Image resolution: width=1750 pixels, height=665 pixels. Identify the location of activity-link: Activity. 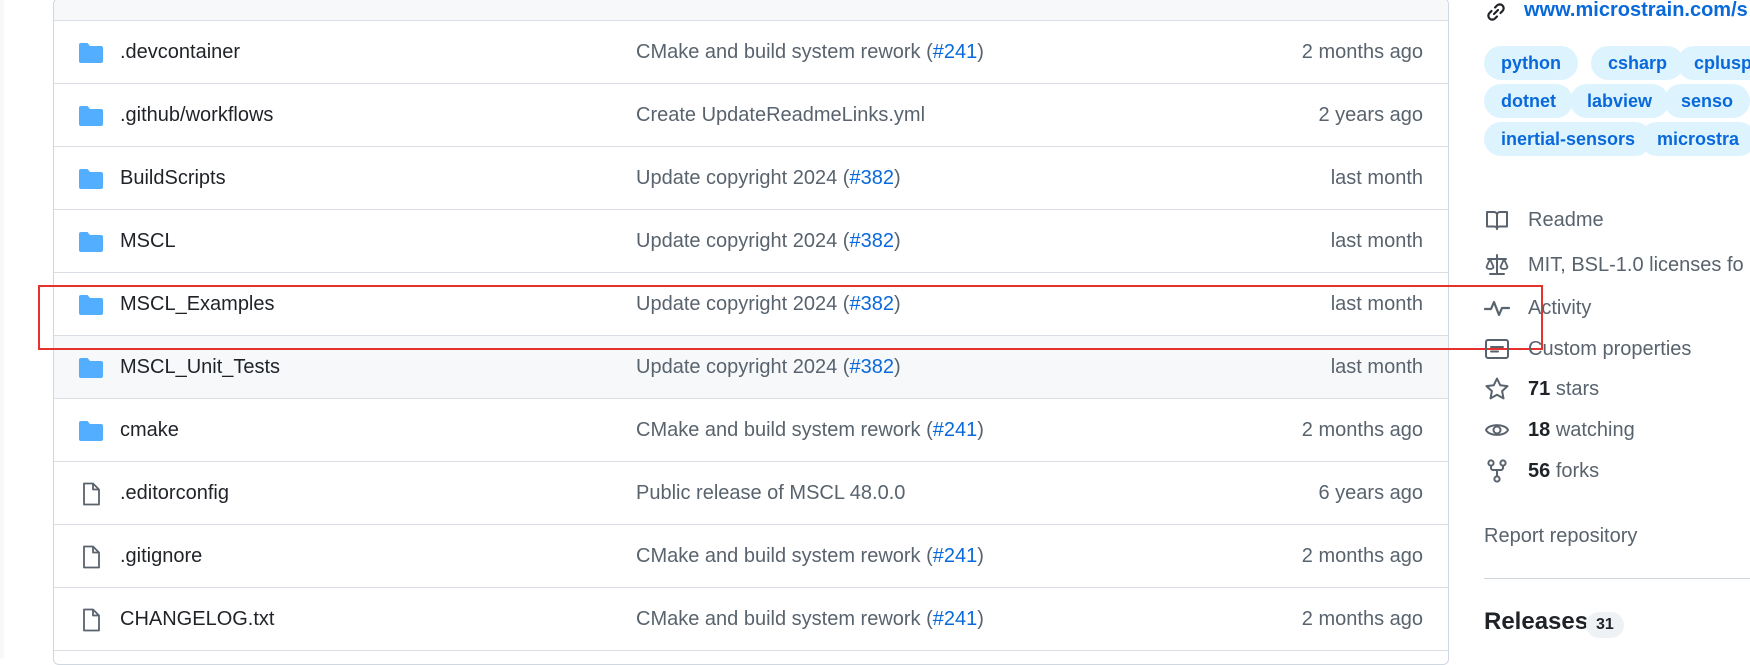
(1537, 308).